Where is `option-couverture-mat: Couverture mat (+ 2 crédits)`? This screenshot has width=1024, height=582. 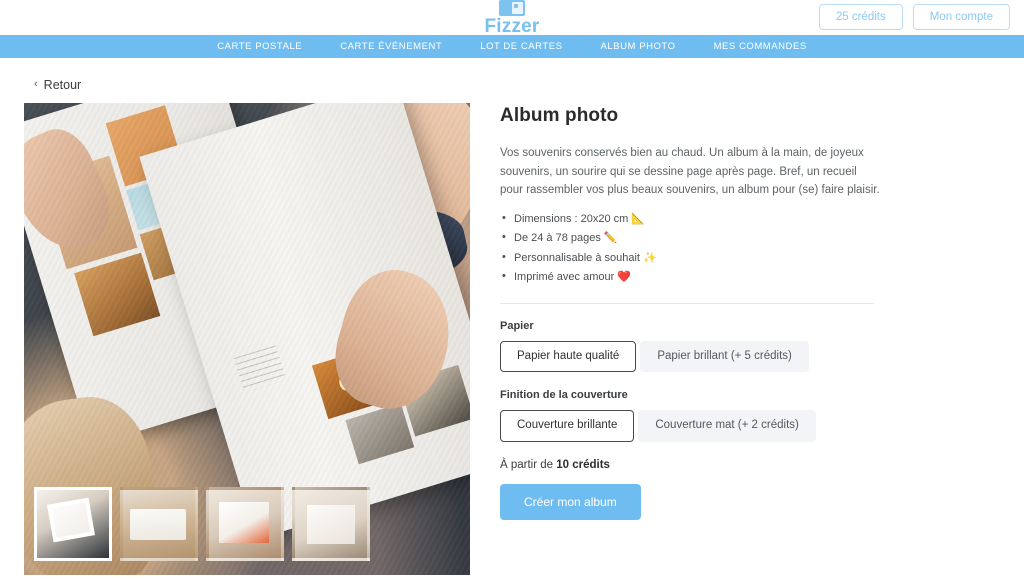 option-couverture-mat: Couverture mat (+ 2 crédits) is located at coordinates (727, 426).